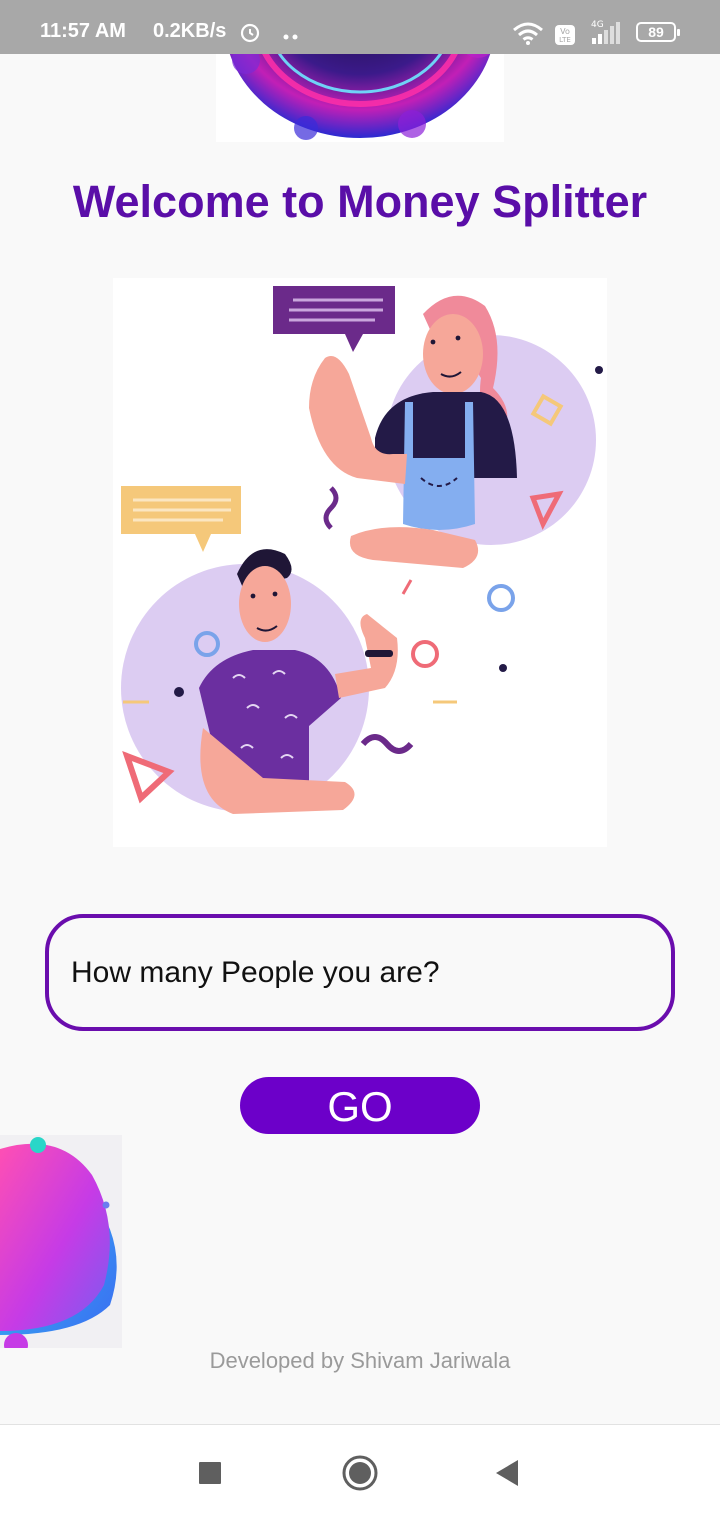  I want to click on developer-credit: Developed by Shivam Jariwala, so click(360, 1360).